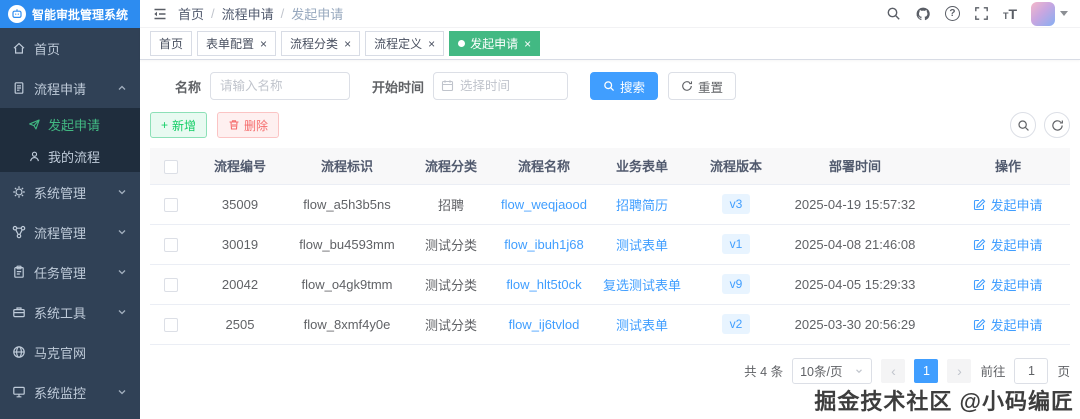 The width and height of the screenshot is (1080, 419). Describe the element at coordinates (398, 87) in the screenshot. I see `start-time-label: 开始时间` at that location.